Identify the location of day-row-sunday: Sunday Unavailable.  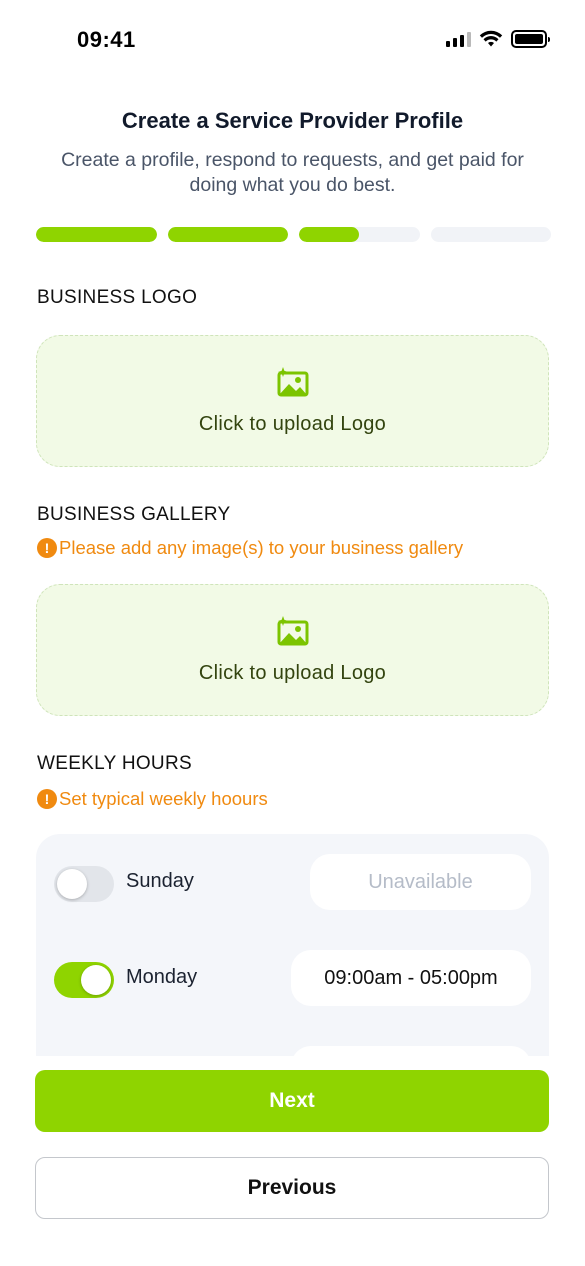
(292, 882).